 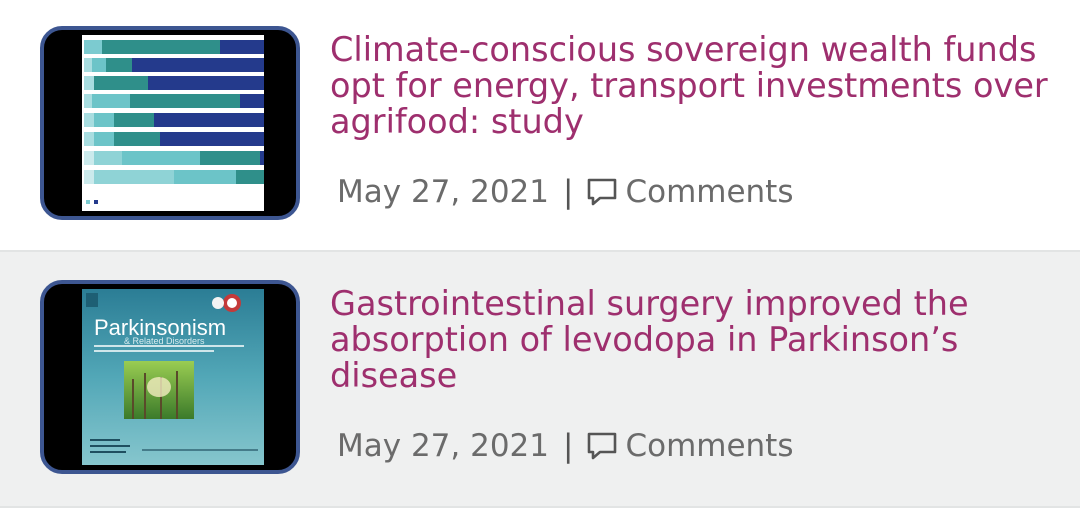 What do you see at coordinates (173, 123) in the screenshot?
I see `stacked-bar-chart-image` at bounding box center [173, 123].